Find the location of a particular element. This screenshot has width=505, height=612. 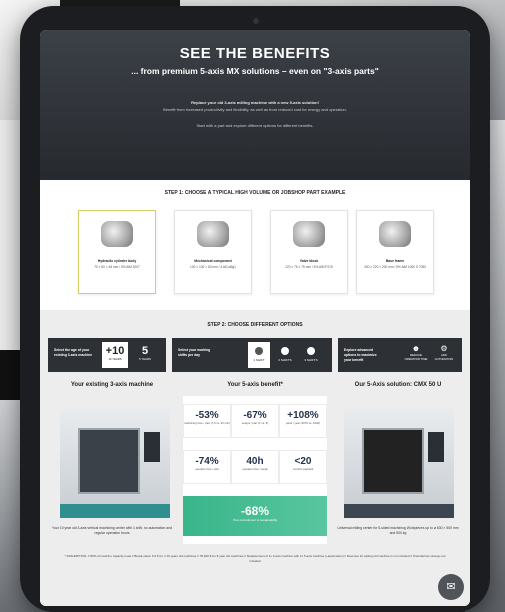

benefit-value: +108% is located at coordinates (303, 415).